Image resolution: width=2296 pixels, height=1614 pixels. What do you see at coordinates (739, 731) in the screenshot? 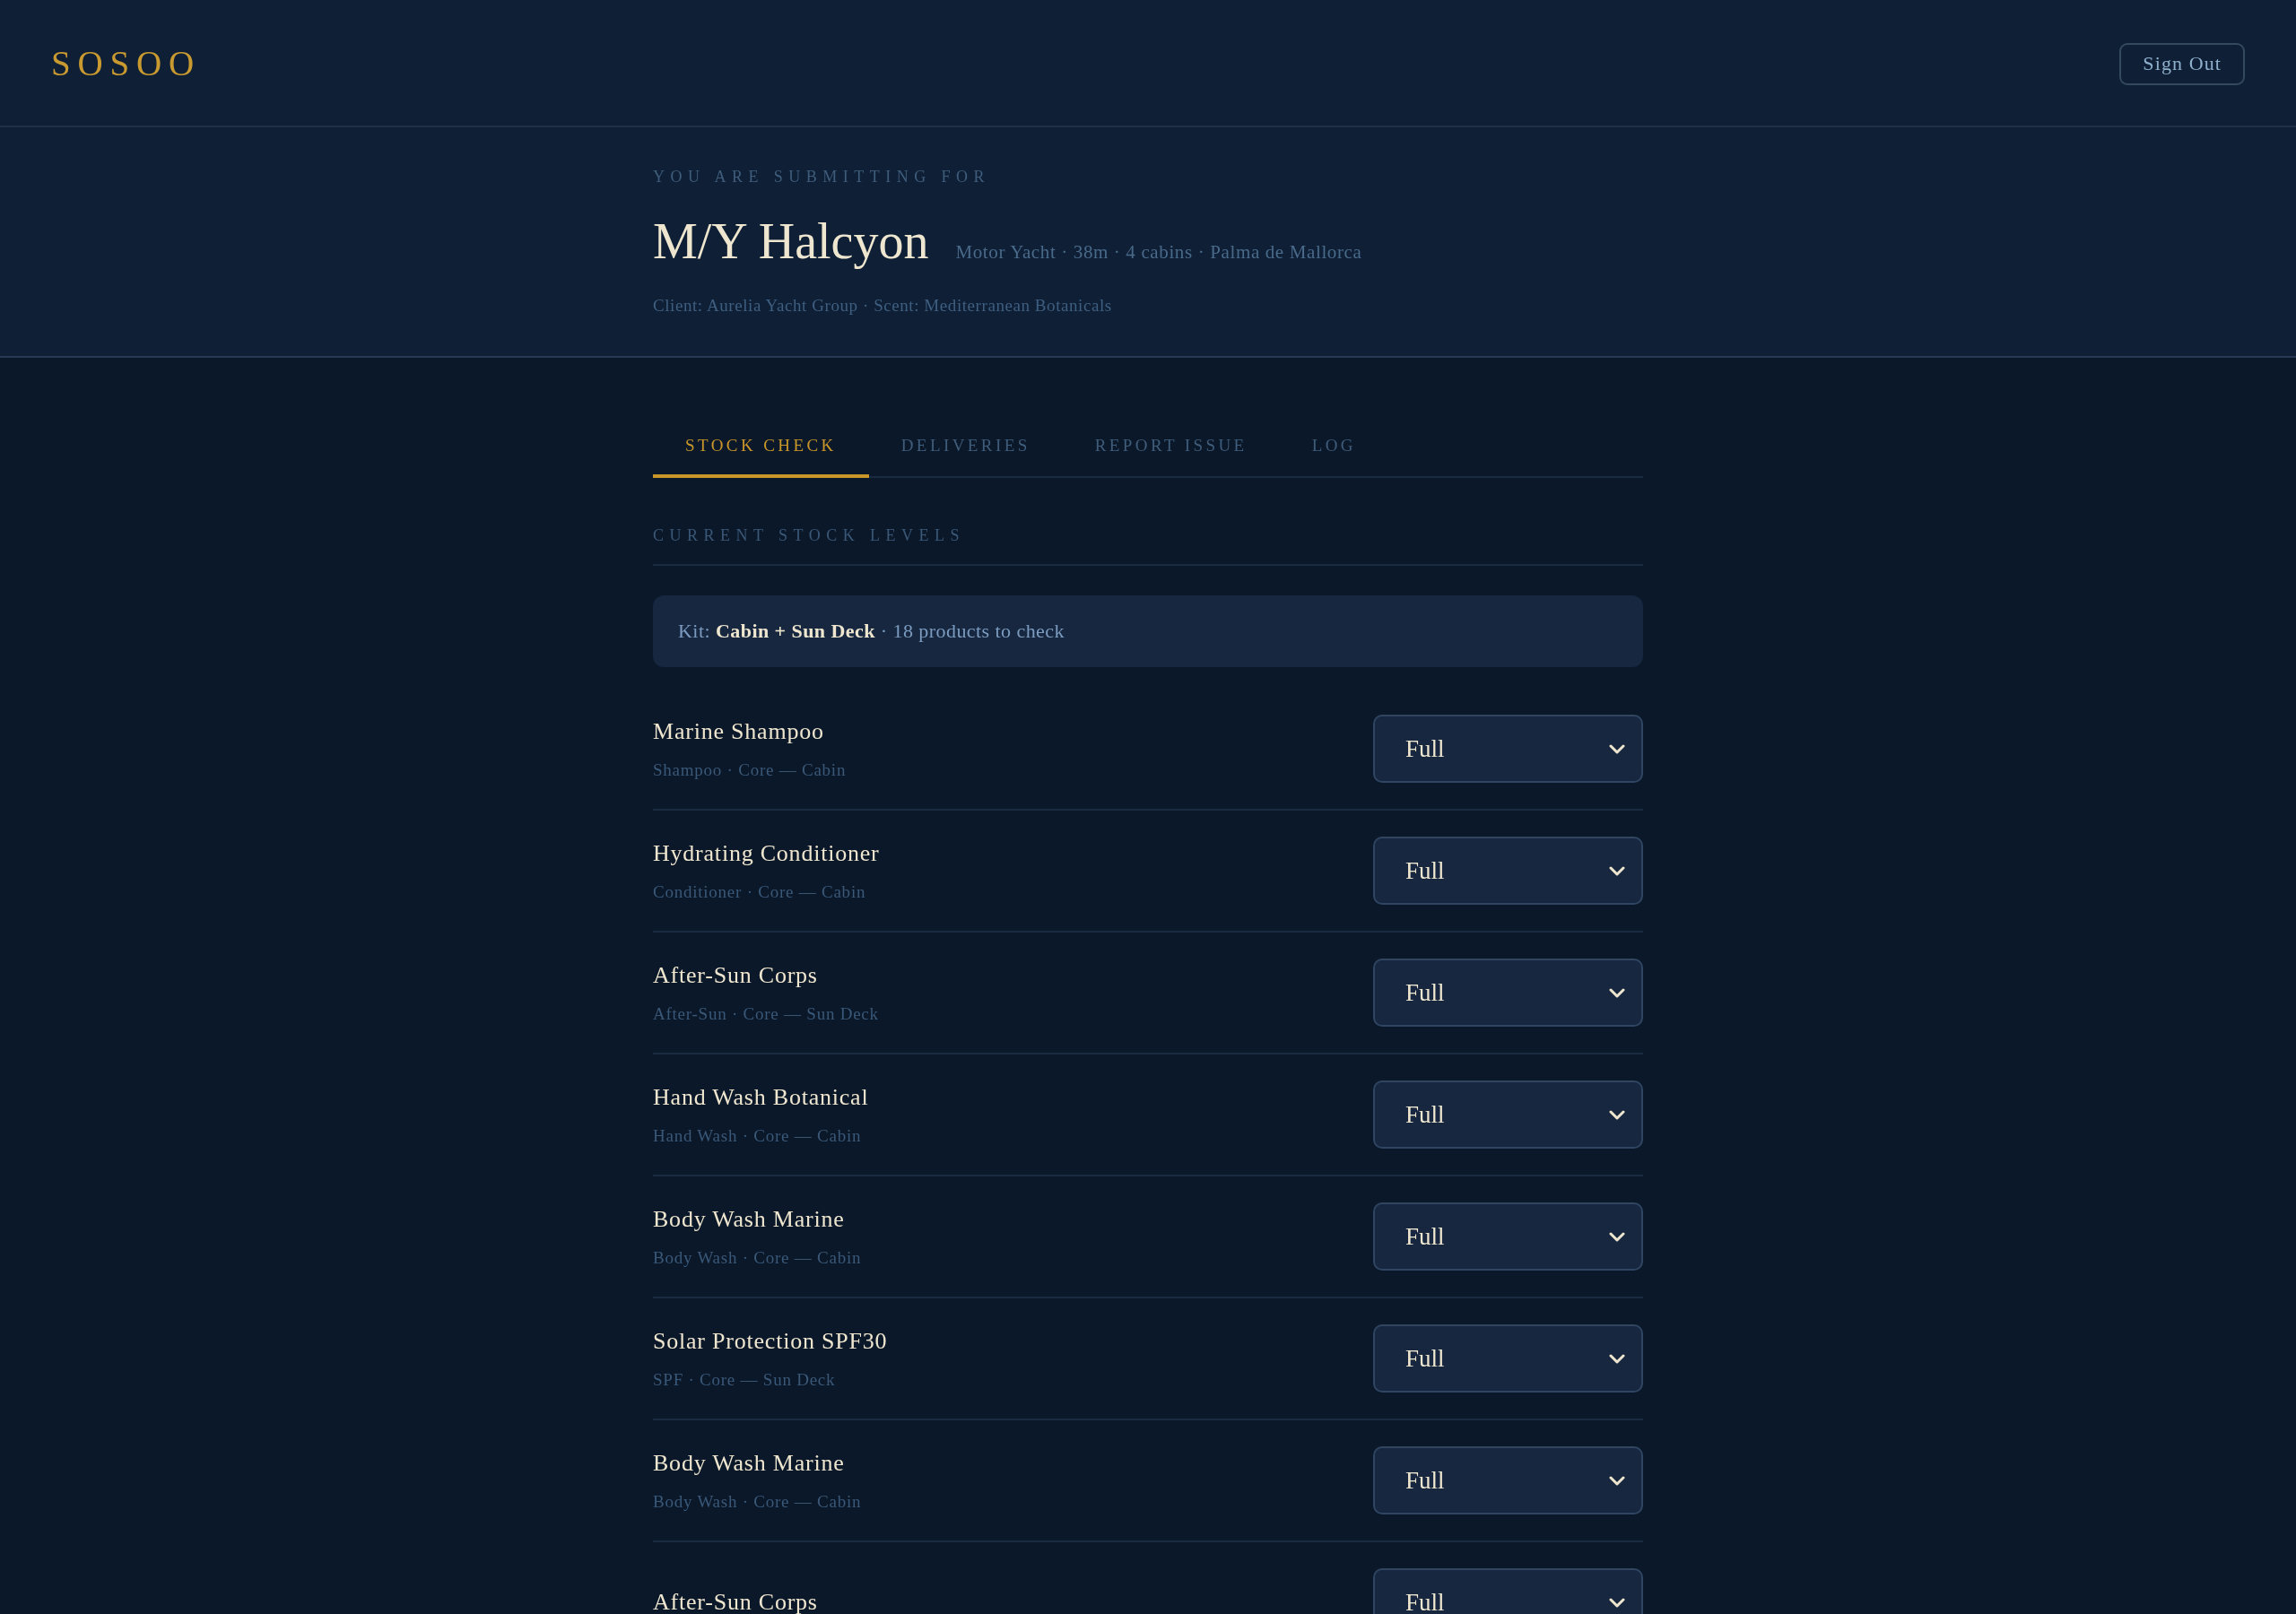
I see `product-name: Marine Shampoo` at bounding box center [739, 731].